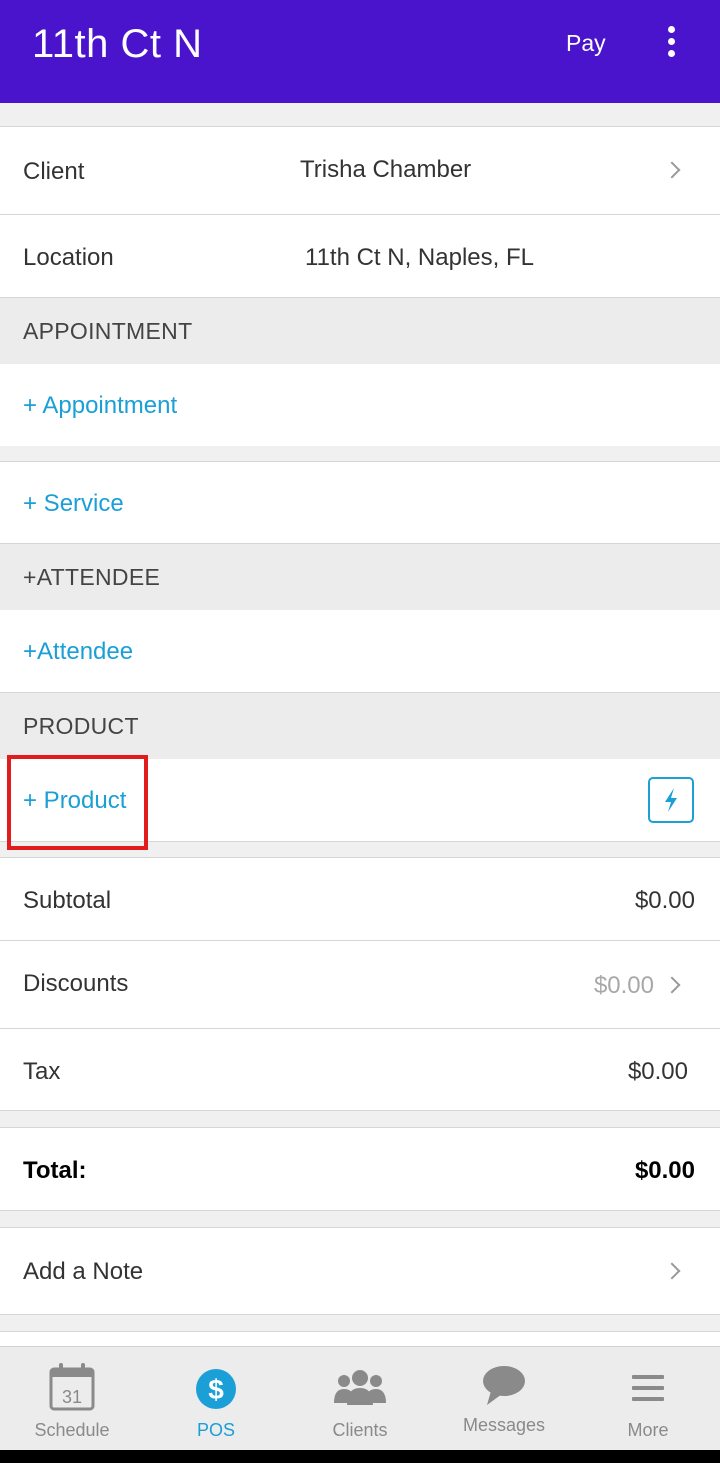 The height and width of the screenshot is (1463, 720). I want to click on attendee-header: +ATTENDEE, so click(360, 577).